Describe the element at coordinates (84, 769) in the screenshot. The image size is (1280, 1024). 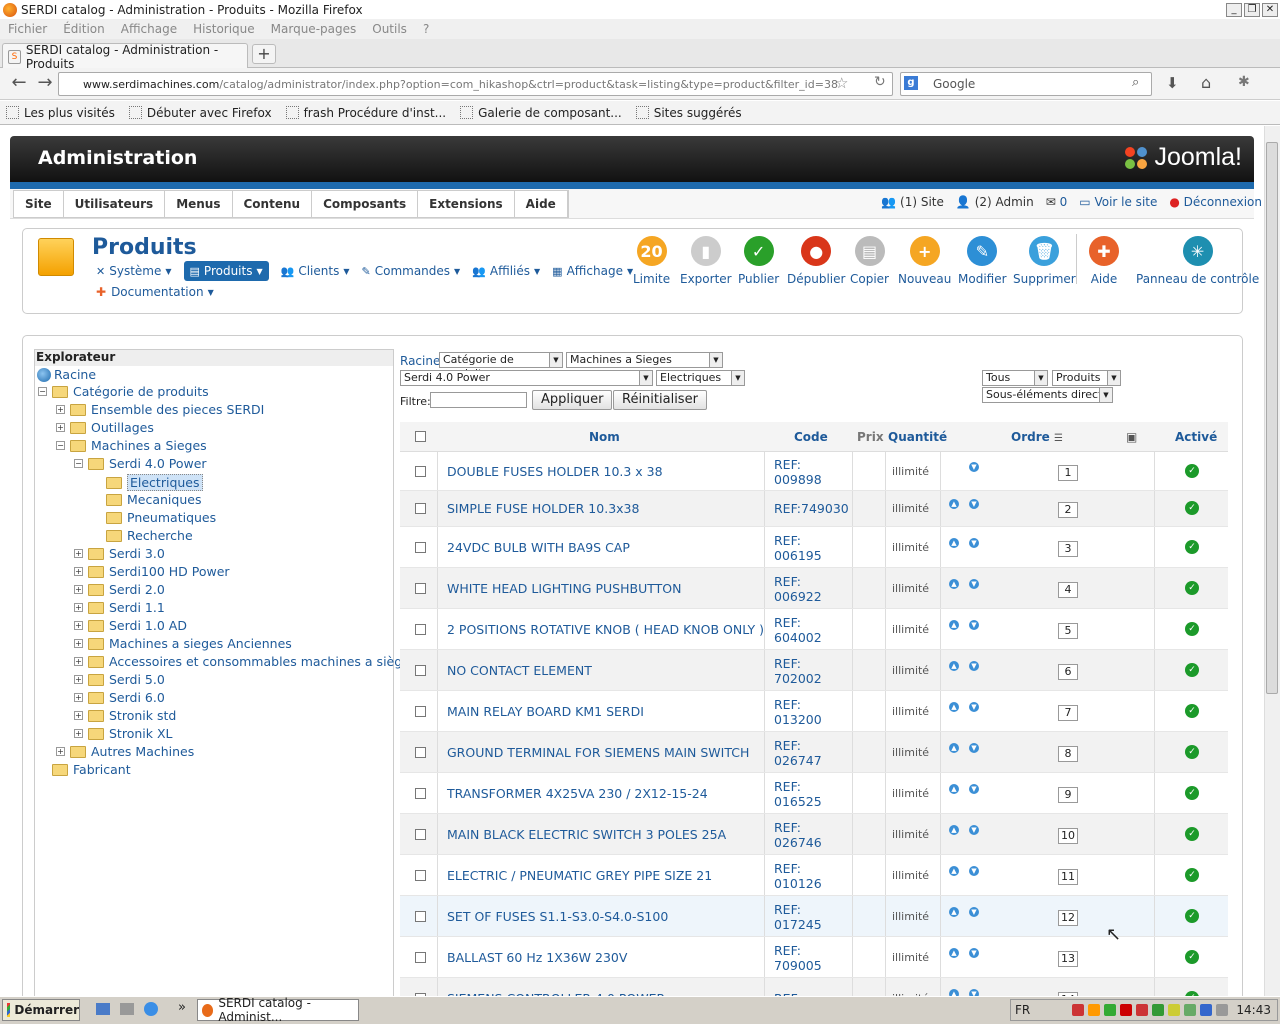
I see `tree-node: Fabricant` at that location.